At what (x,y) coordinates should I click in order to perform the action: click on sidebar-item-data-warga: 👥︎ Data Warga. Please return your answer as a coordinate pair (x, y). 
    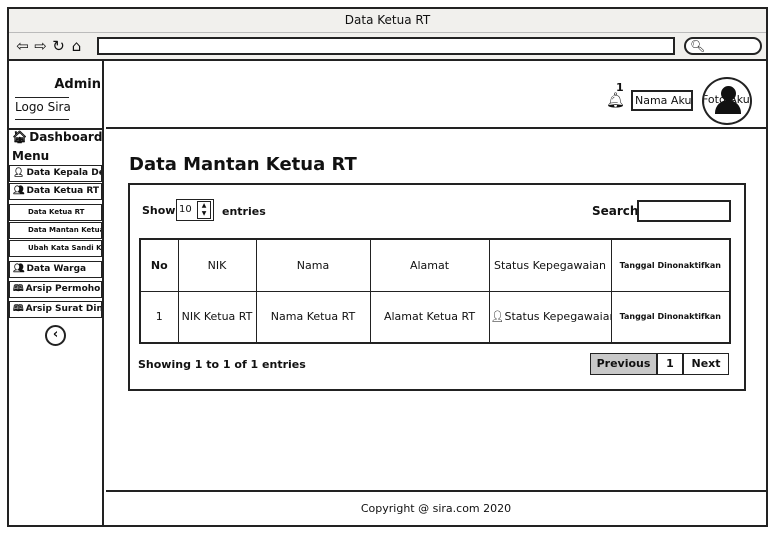
    Looking at the image, I should click on (55, 269).